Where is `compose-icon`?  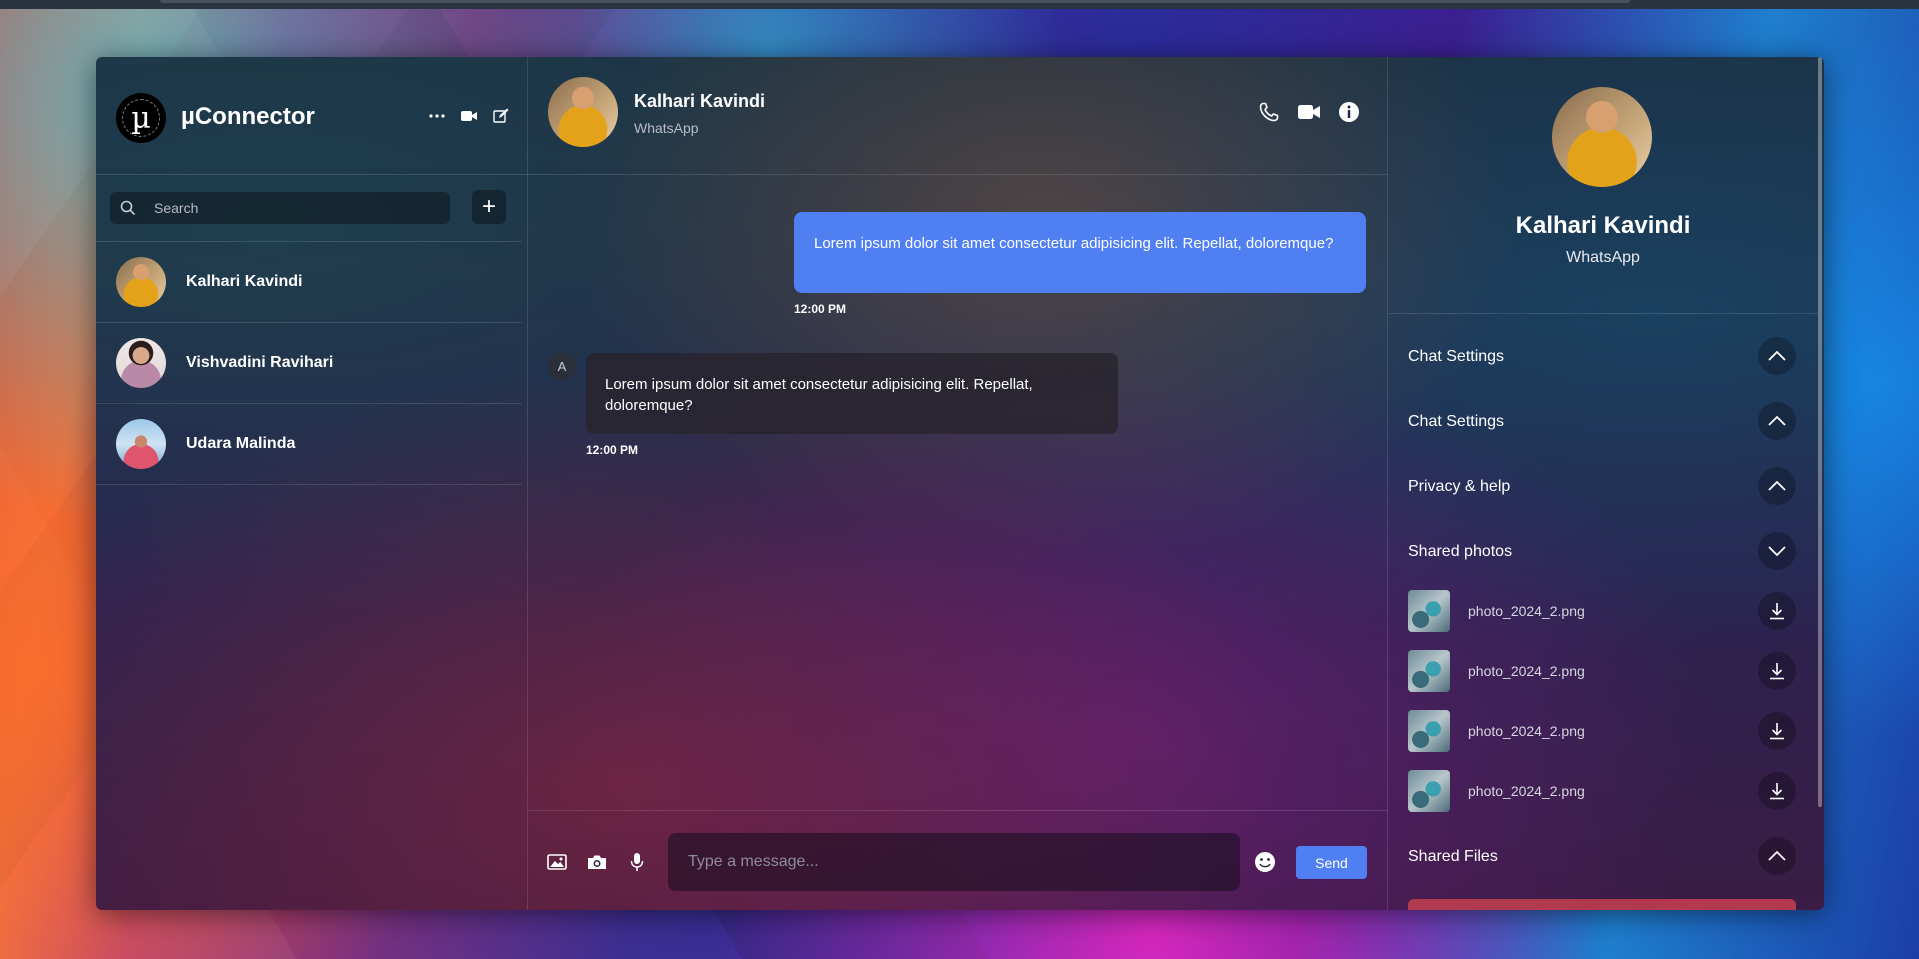 compose-icon is located at coordinates (501, 116).